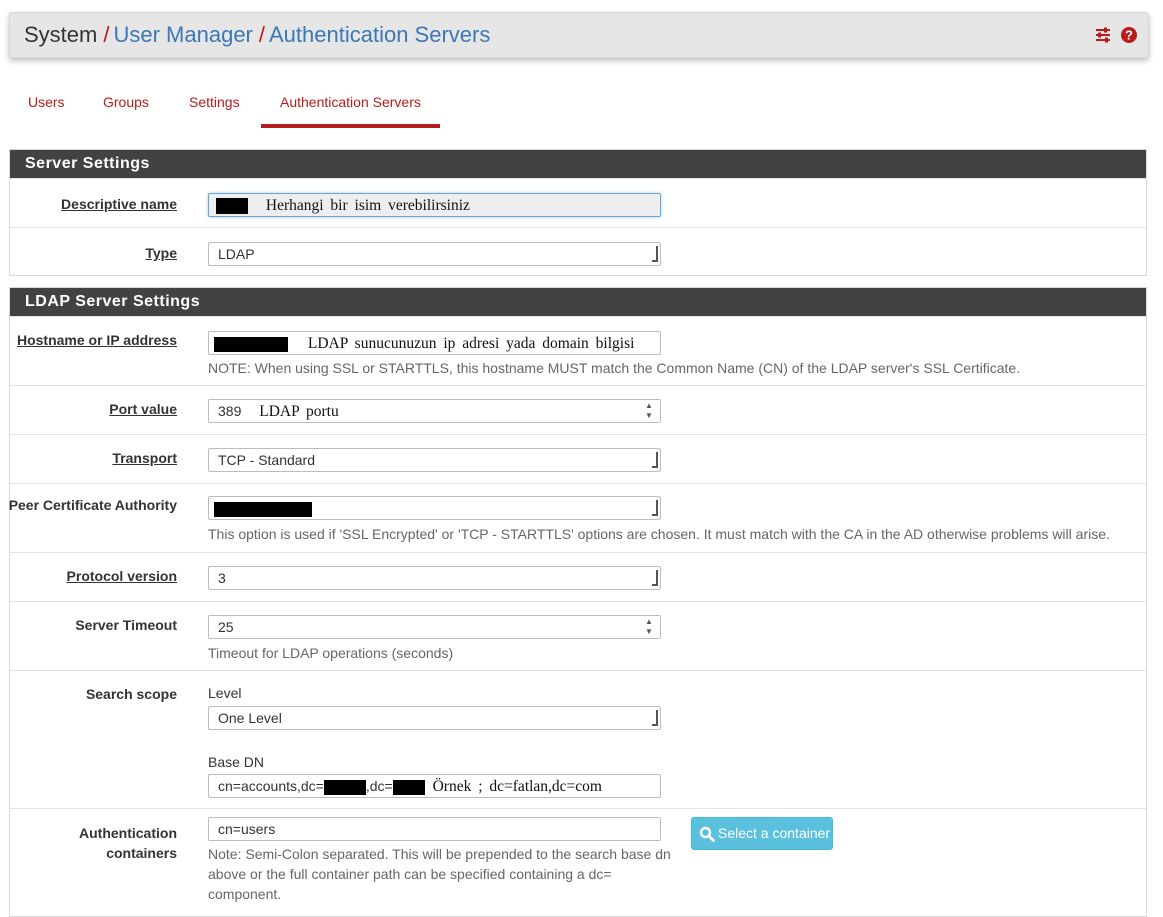  What do you see at coordinates (367, 205) in the screenshot?
I see `handwritten-annotation: Herhangi bir isim verebilirsiniz` at bounding box center [367, 205].